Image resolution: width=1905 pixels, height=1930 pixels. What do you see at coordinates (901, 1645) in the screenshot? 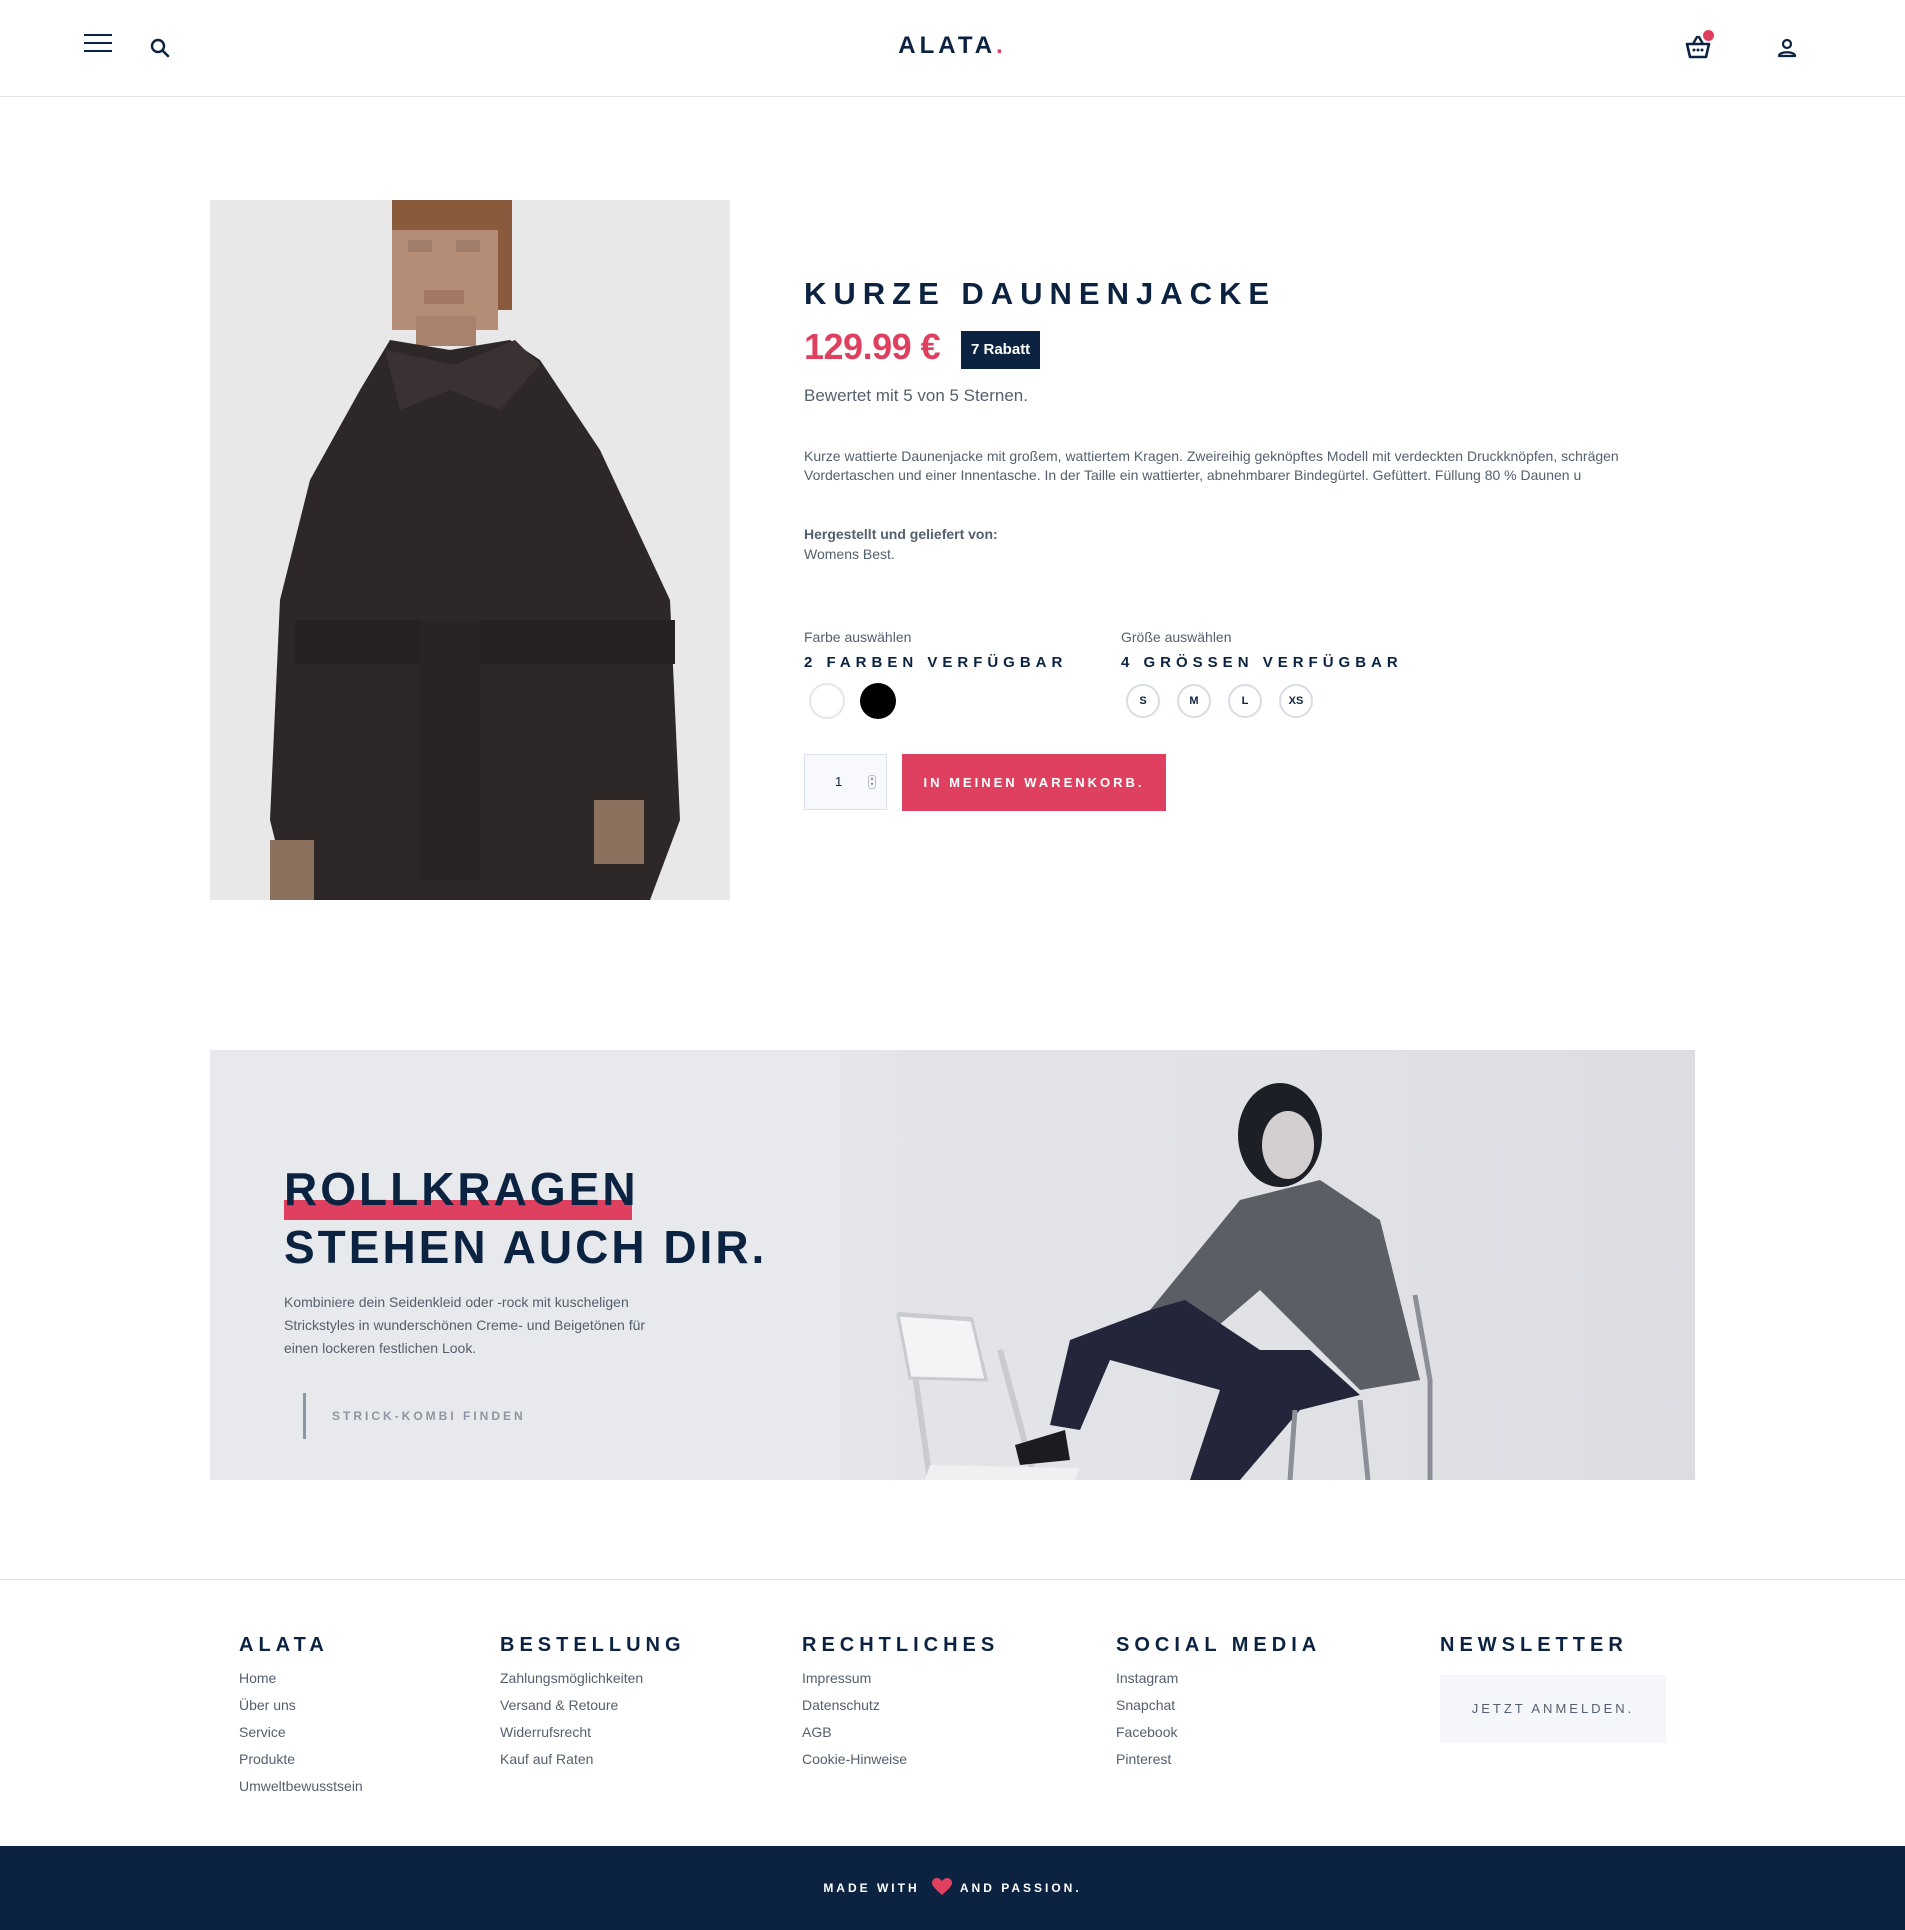
I see `footer-heading: RECHTLICHES` at bounding box center [901, 1645].